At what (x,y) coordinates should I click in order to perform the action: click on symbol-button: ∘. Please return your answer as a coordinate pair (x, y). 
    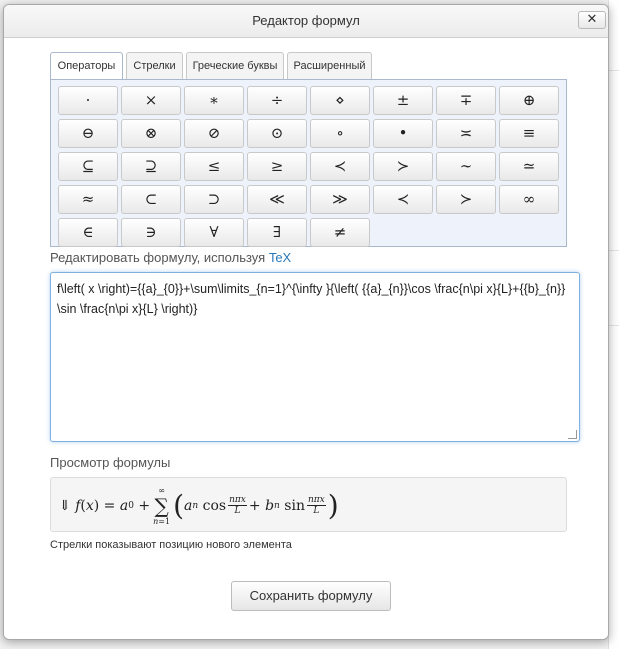
    Looking at the image, I should click on (340, 133).